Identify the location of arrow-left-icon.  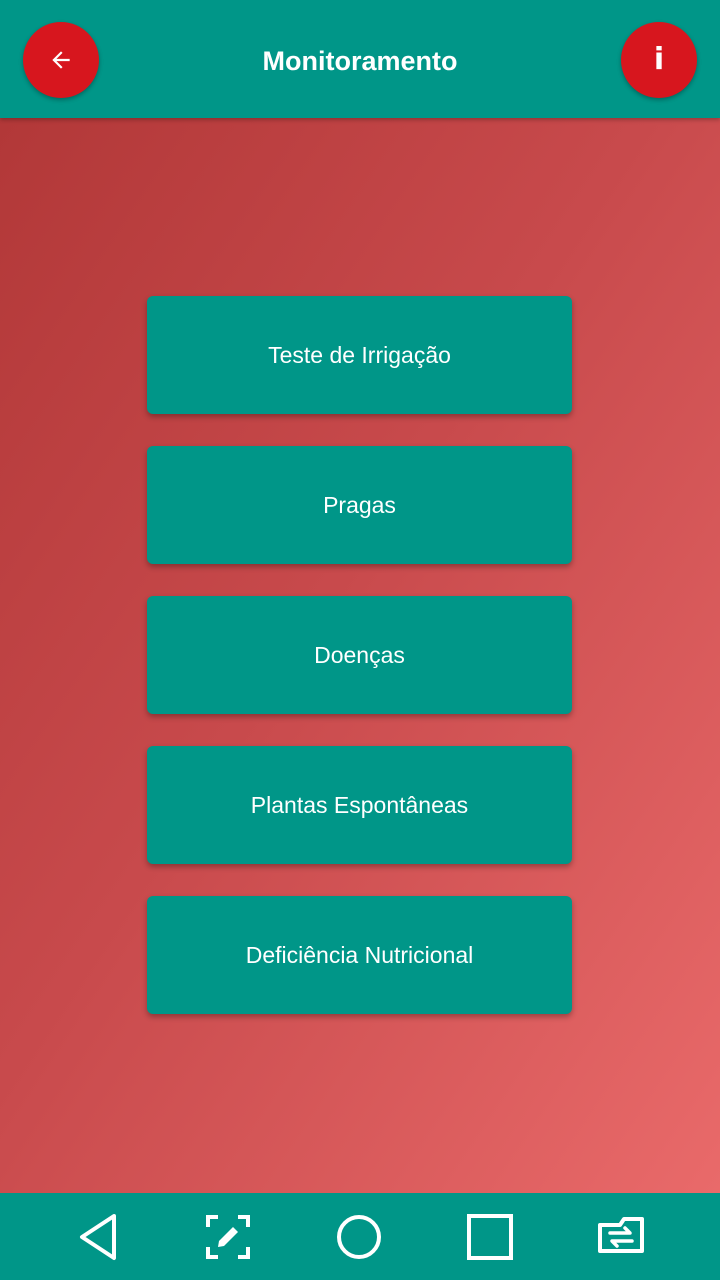
(61, 60).